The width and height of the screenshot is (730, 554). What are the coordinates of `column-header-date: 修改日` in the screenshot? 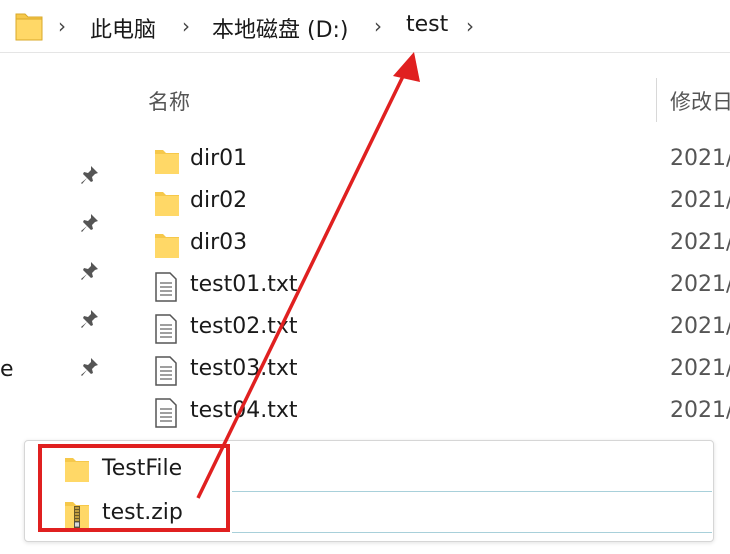 It's located at (700, 101).